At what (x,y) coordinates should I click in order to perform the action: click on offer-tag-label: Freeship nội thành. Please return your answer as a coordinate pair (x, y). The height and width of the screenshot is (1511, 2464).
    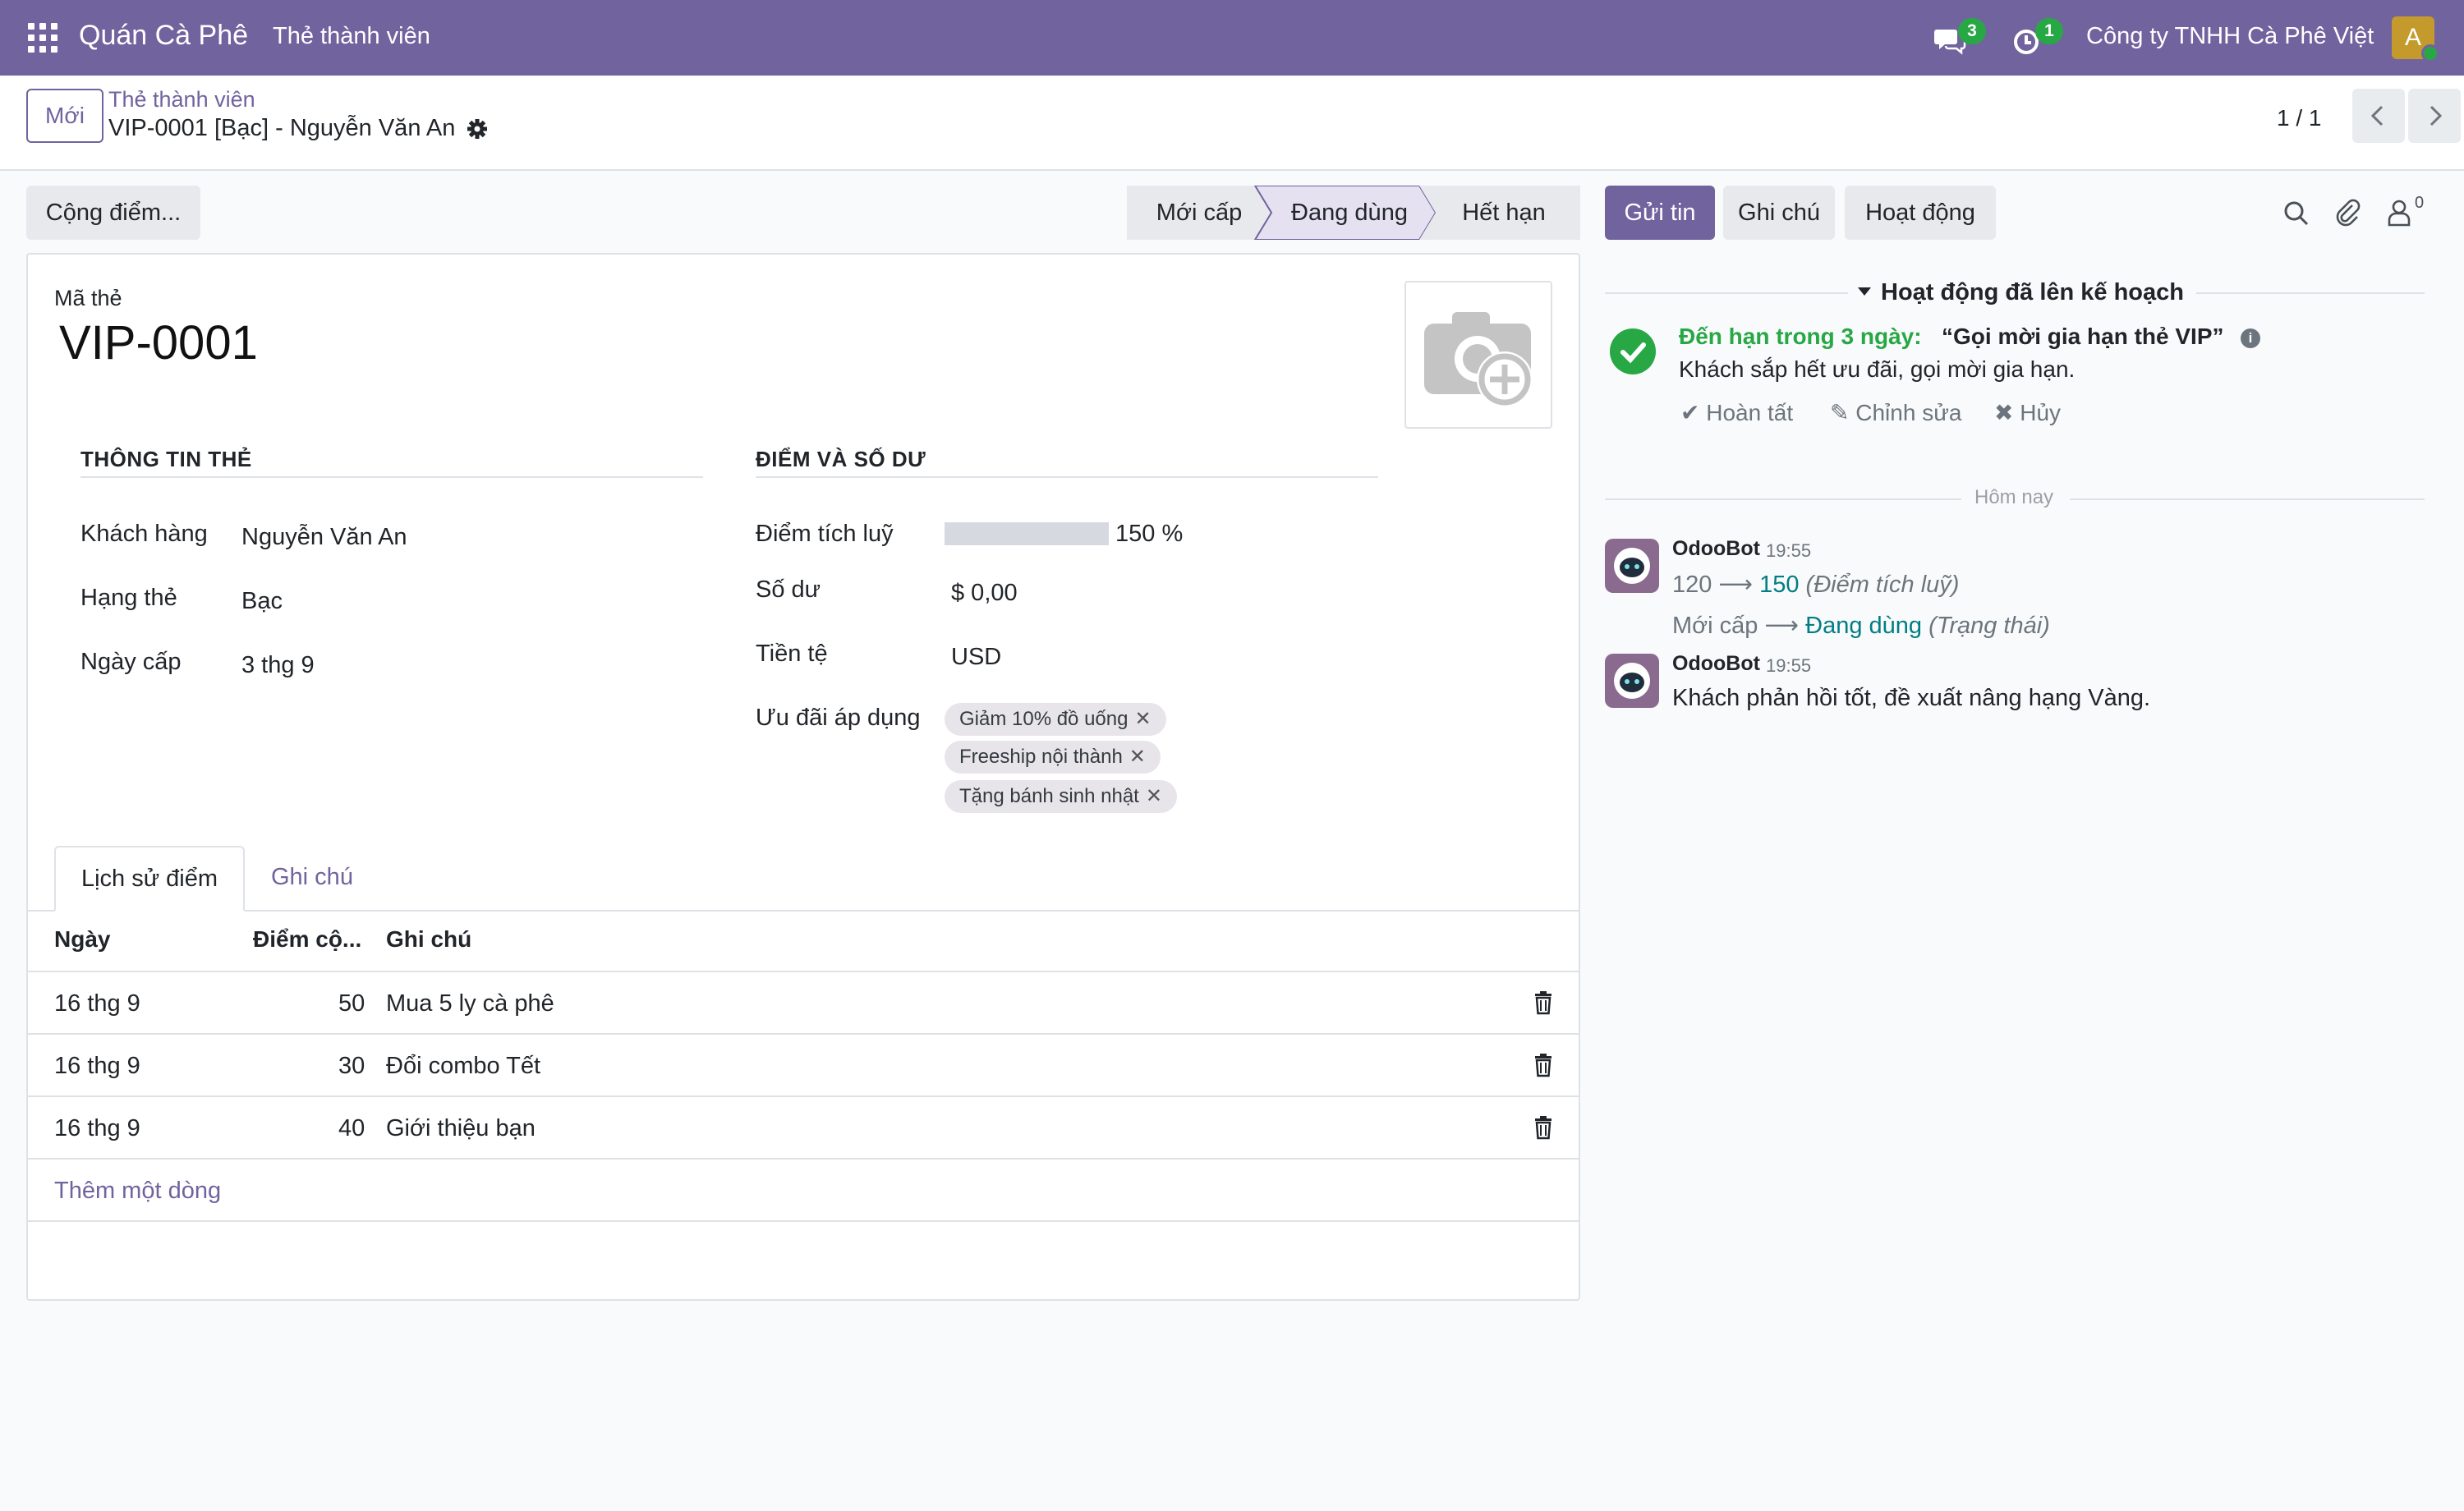
    Looking at the image, I should click on (1041, 757).